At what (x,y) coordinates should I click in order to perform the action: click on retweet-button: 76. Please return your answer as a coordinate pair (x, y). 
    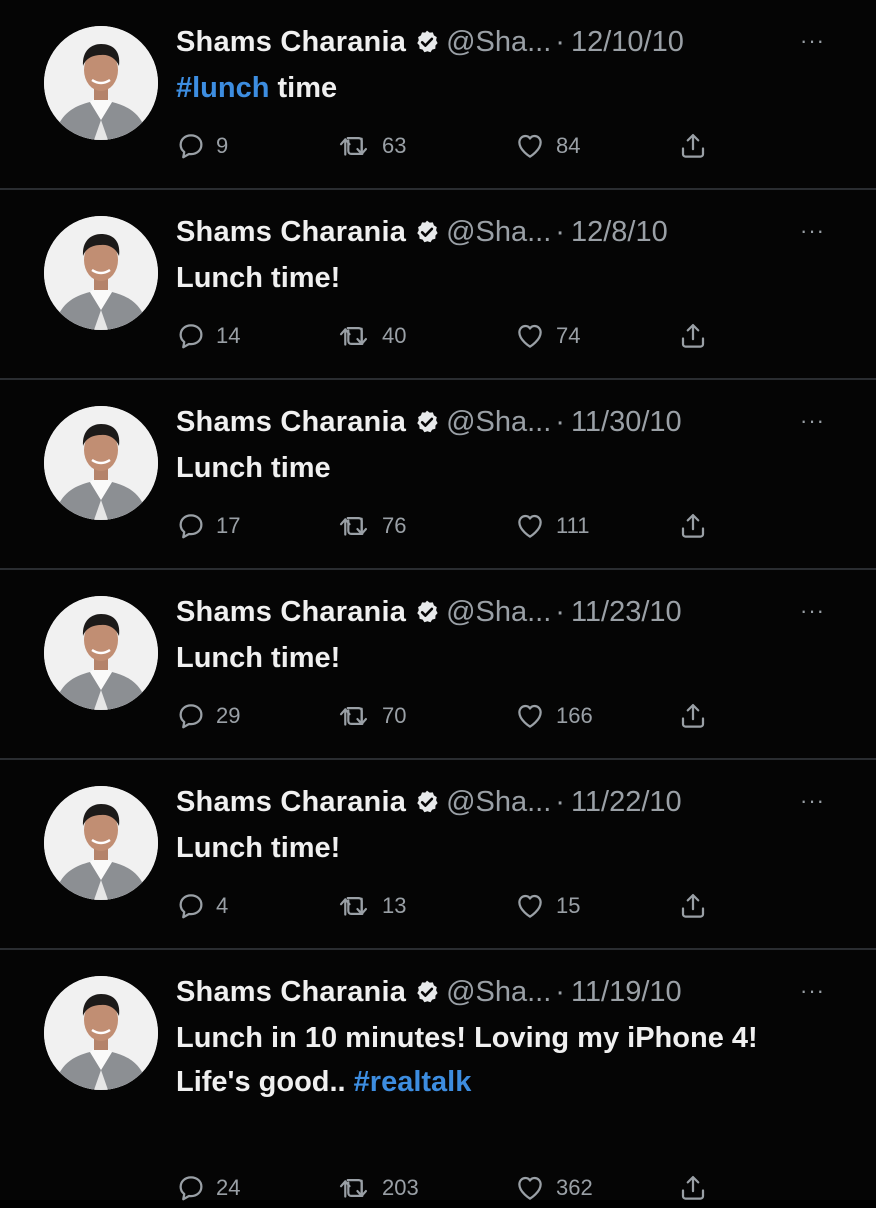
    Looking at the image, I should click on (372, 526).